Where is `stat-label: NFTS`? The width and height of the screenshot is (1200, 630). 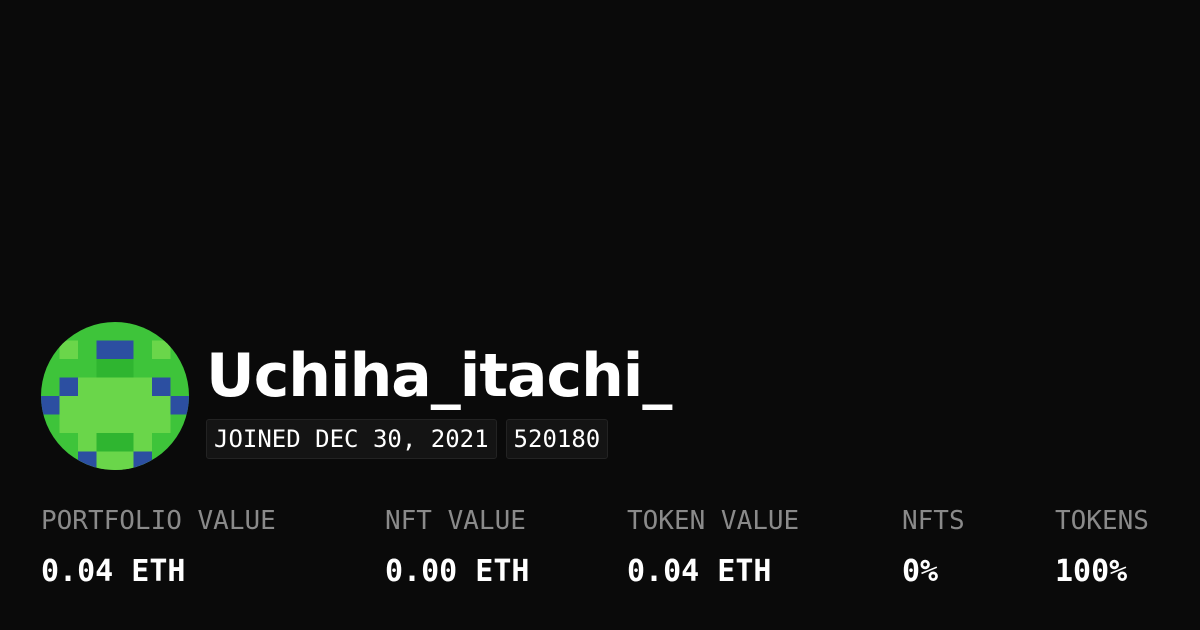
stat-label: NFTS is located at coordinates (933, 521).